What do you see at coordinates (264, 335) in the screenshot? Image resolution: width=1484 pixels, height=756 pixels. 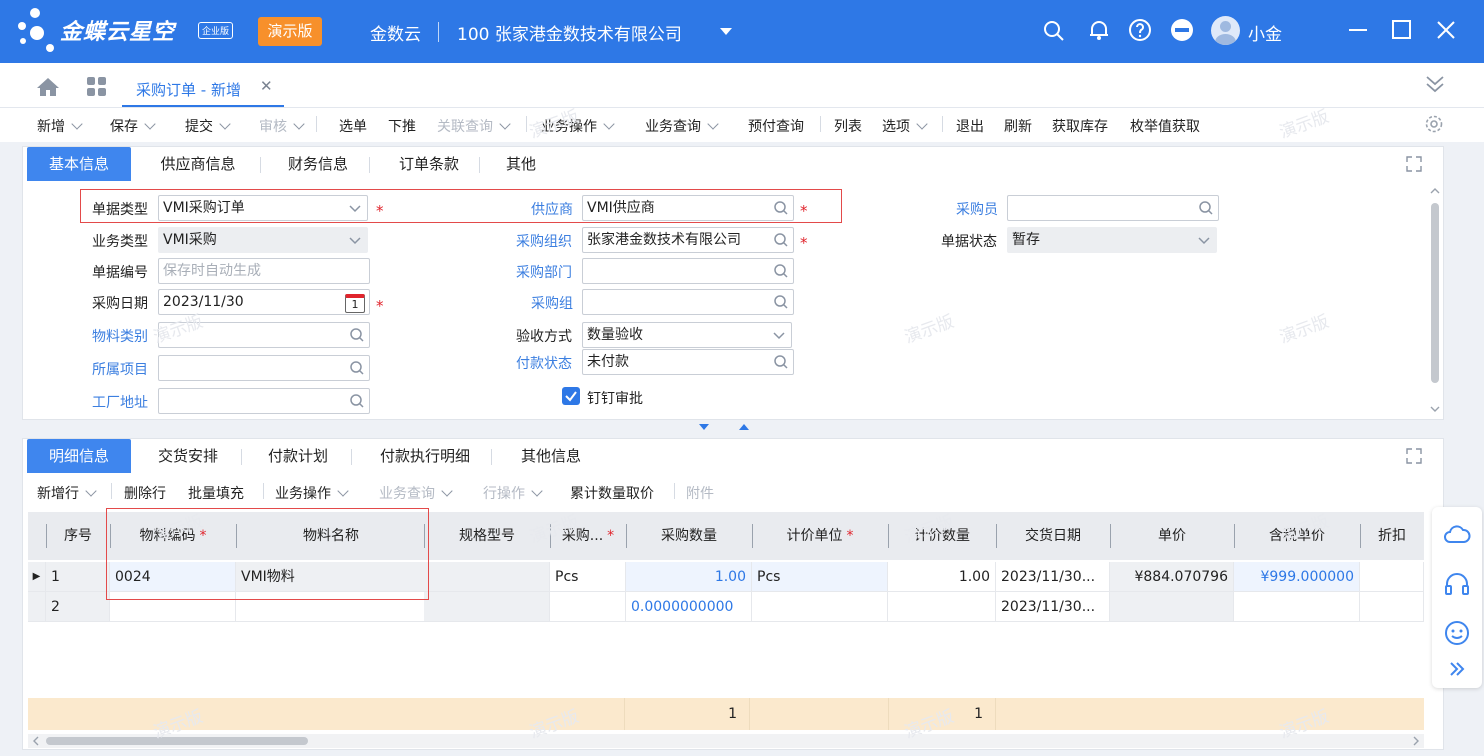 I see `material-category-input` at bounding box center [264, 335].